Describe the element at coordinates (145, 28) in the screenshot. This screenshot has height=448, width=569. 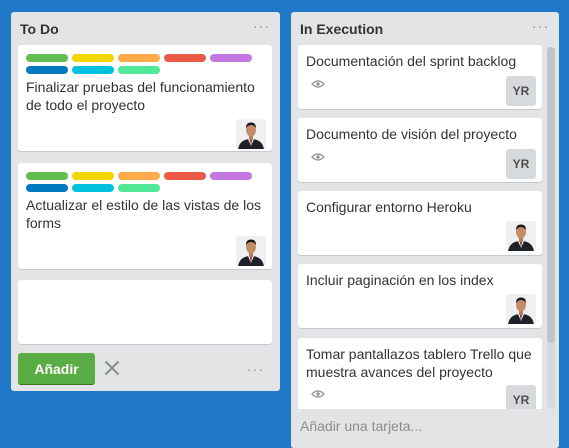
I see `list-header: To Do ···` at that location.